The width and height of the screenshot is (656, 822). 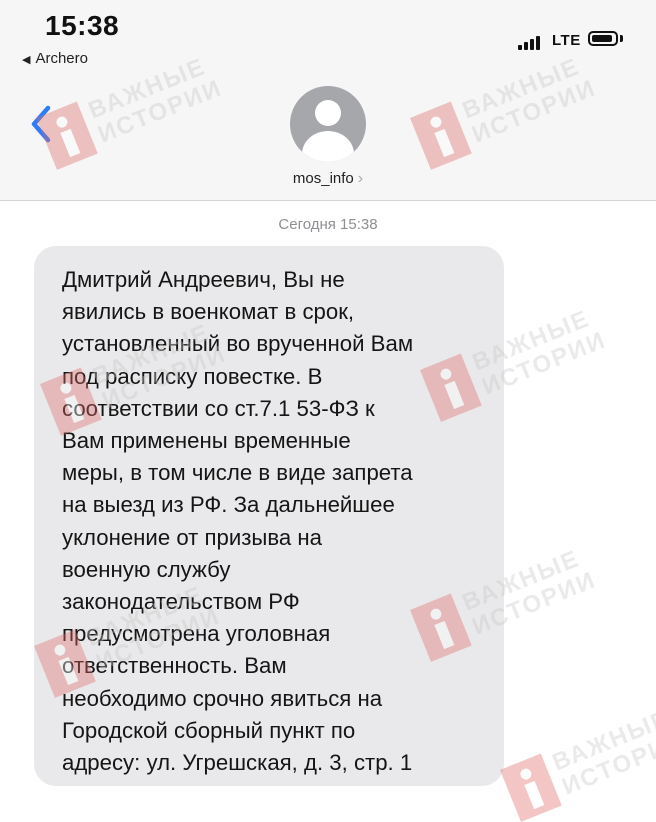 What do you see at coordinates (192, 537) in the screenshot?
I see `message-line: уклонение от призыва на` at bounding box center [192, 537].